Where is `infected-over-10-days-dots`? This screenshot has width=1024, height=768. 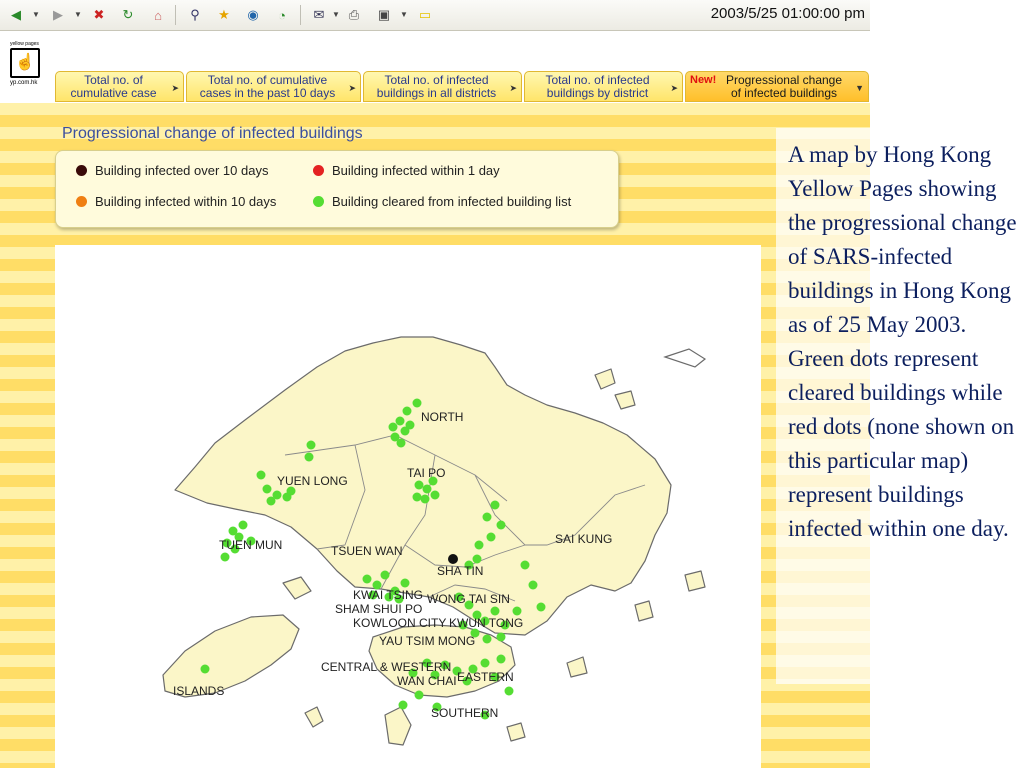 infected-over-10-days-dots is located at coordinates (453, 559).